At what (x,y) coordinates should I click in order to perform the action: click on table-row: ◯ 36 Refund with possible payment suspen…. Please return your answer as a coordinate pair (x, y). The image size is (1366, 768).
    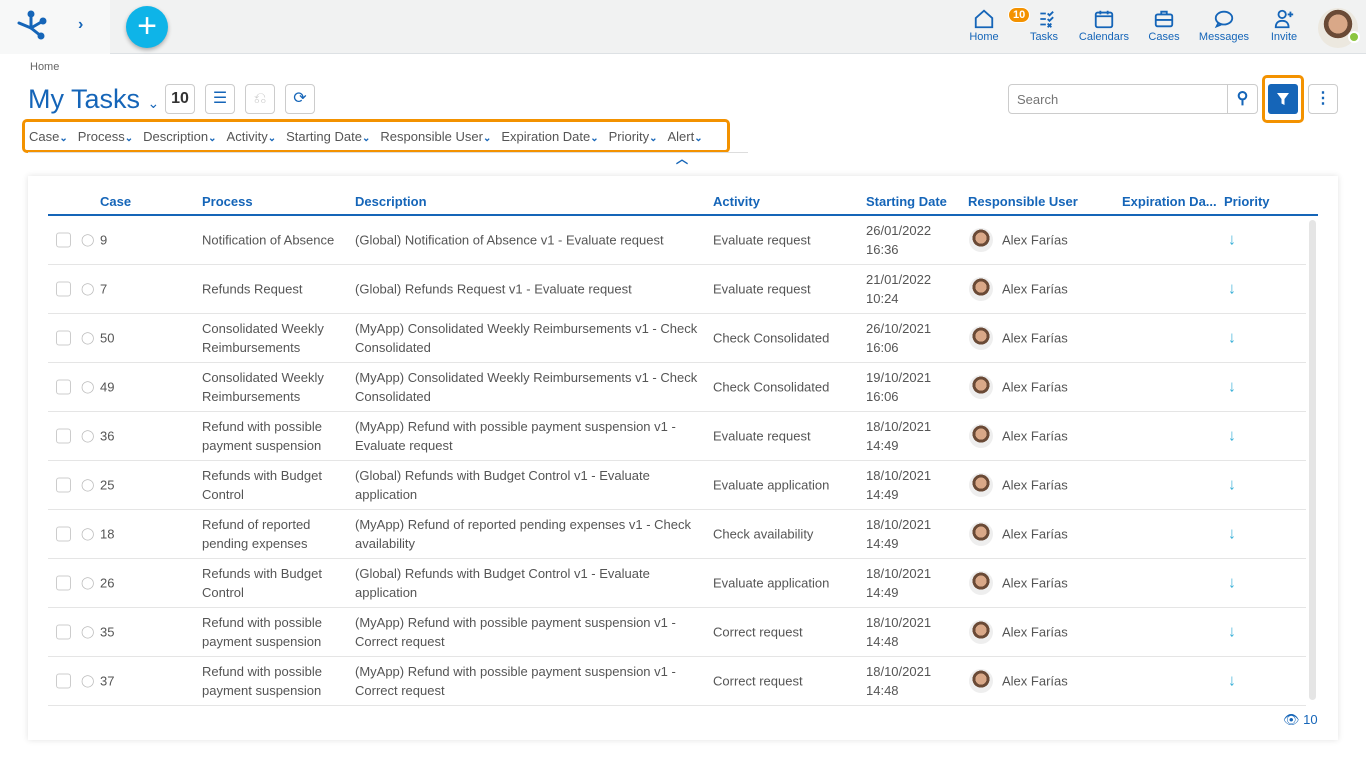
    Looking at the image, I should click on (677, 436).